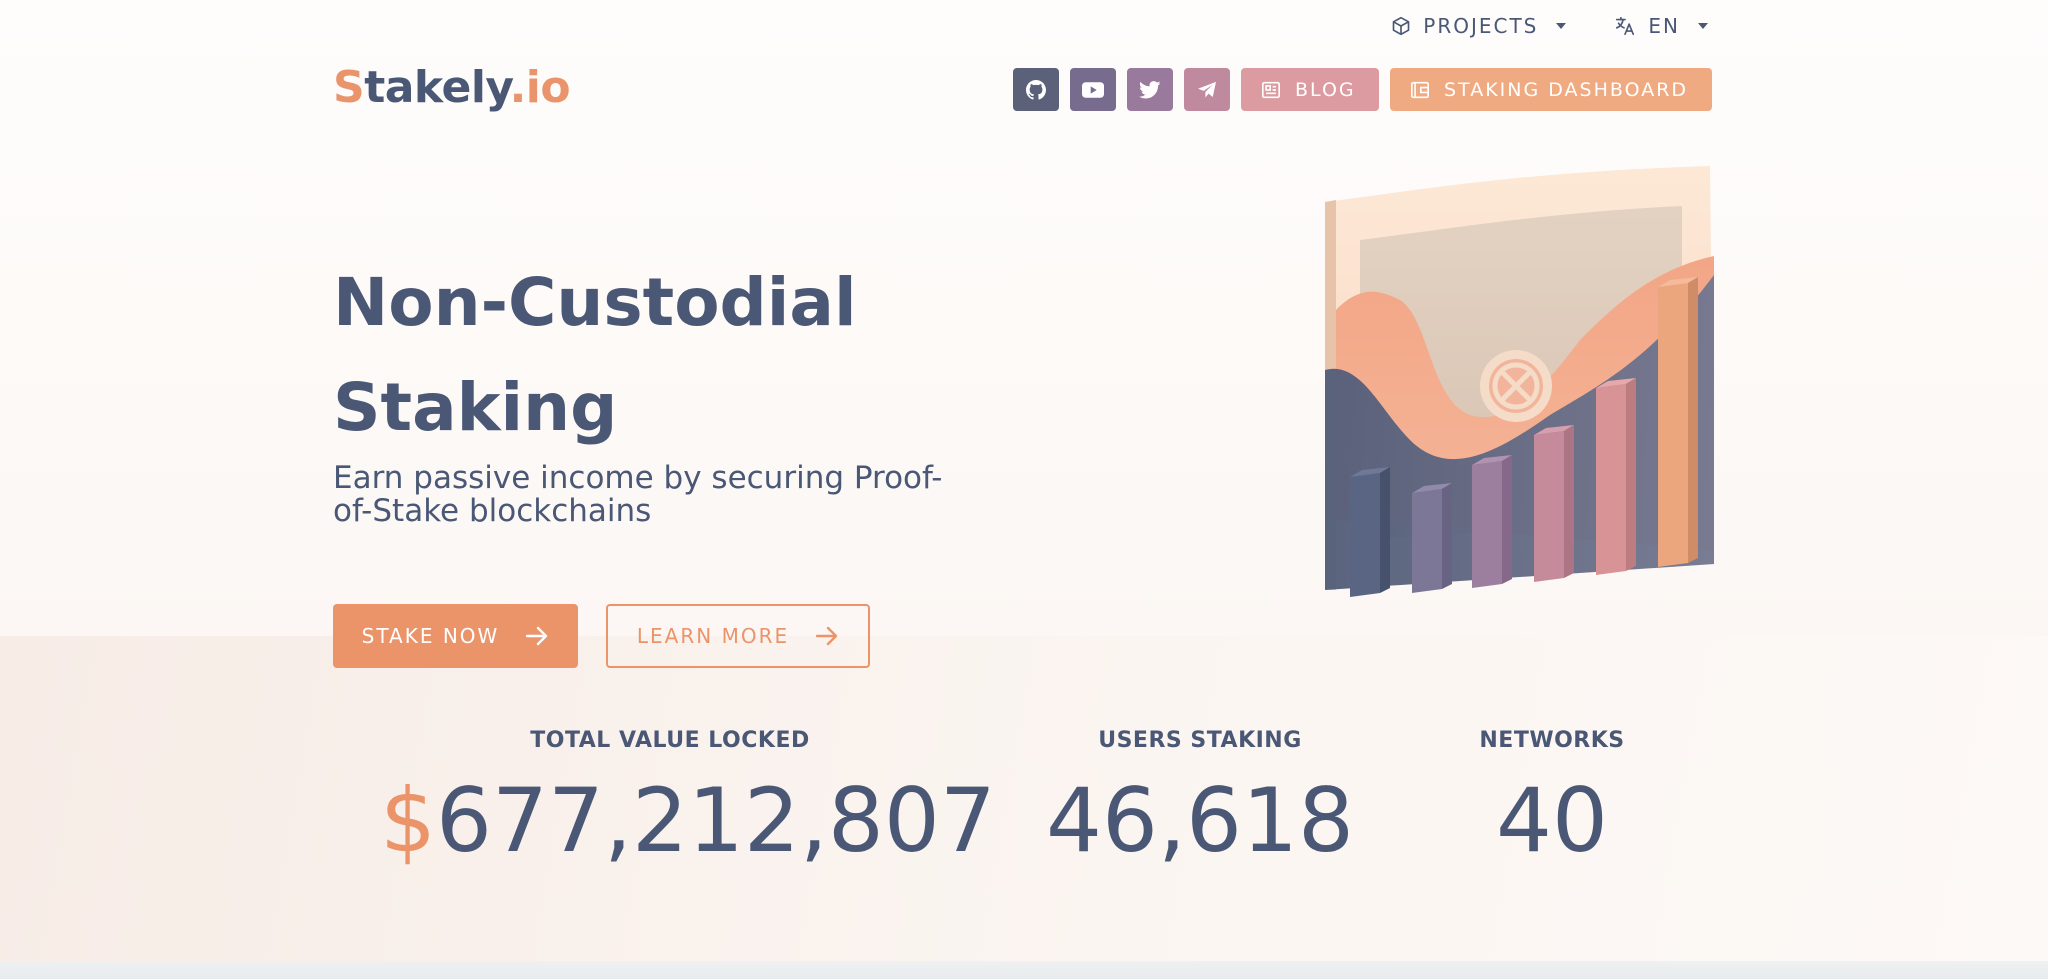 The image size is (2048, 979). I want to click on stat-label: USERS STAKING, so click(1200, 740).